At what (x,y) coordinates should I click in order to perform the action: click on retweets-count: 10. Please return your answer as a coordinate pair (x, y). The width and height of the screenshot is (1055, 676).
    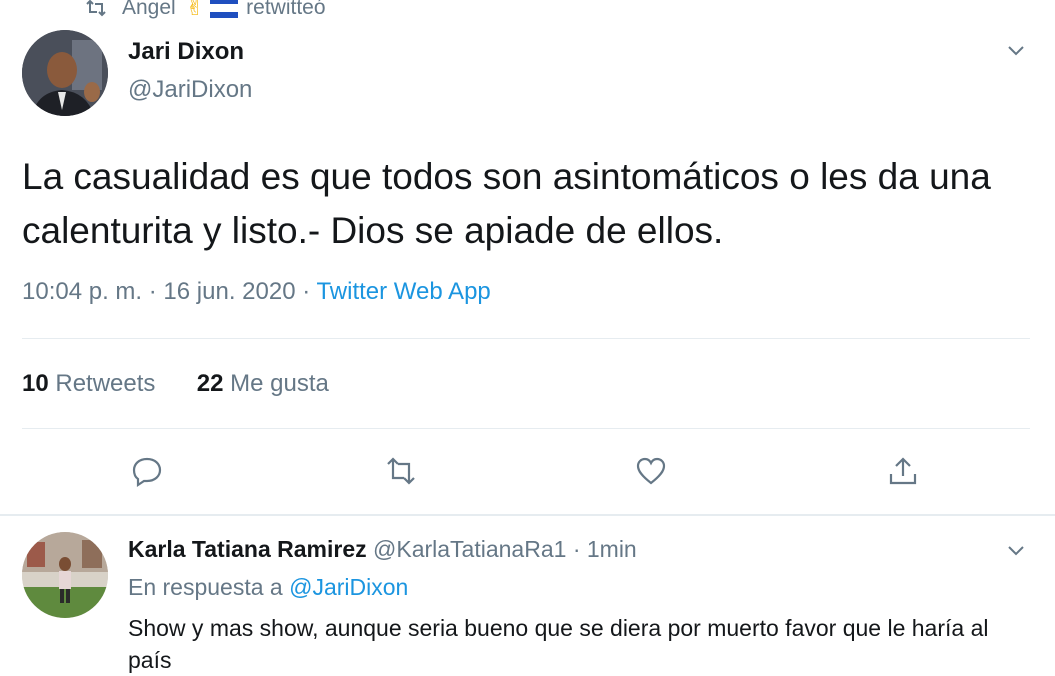
    Looking at the image, I should click on (35, 383).